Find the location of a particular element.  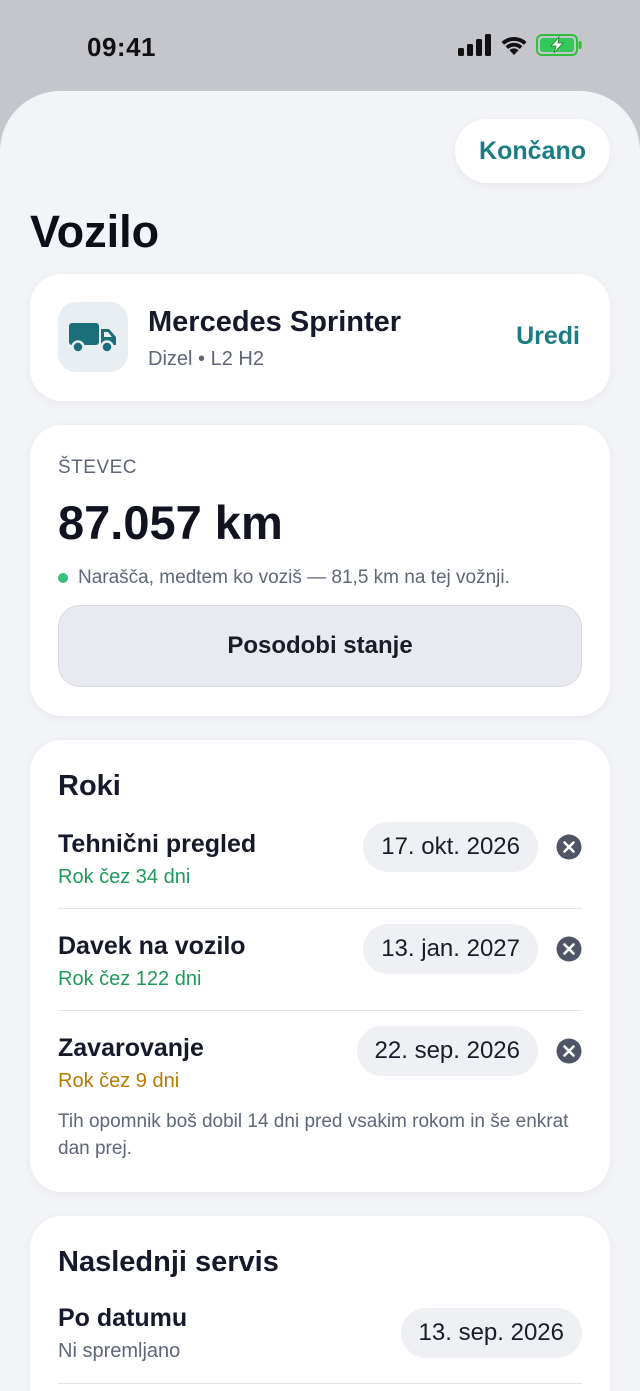

edit-vehicle-button: Uredi is located at coordinates (548, 336).